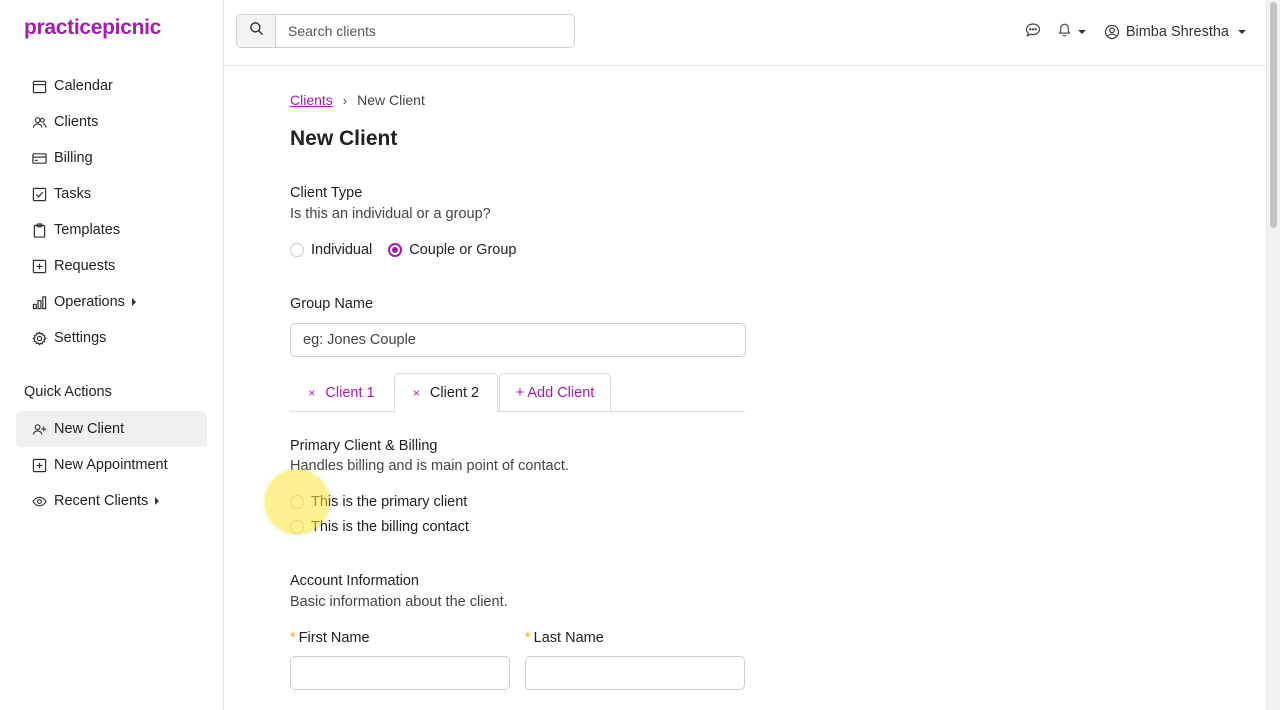 This screenshot has height=710, width=1280. I want to click on bar-chart-icon, so click(39, 302).